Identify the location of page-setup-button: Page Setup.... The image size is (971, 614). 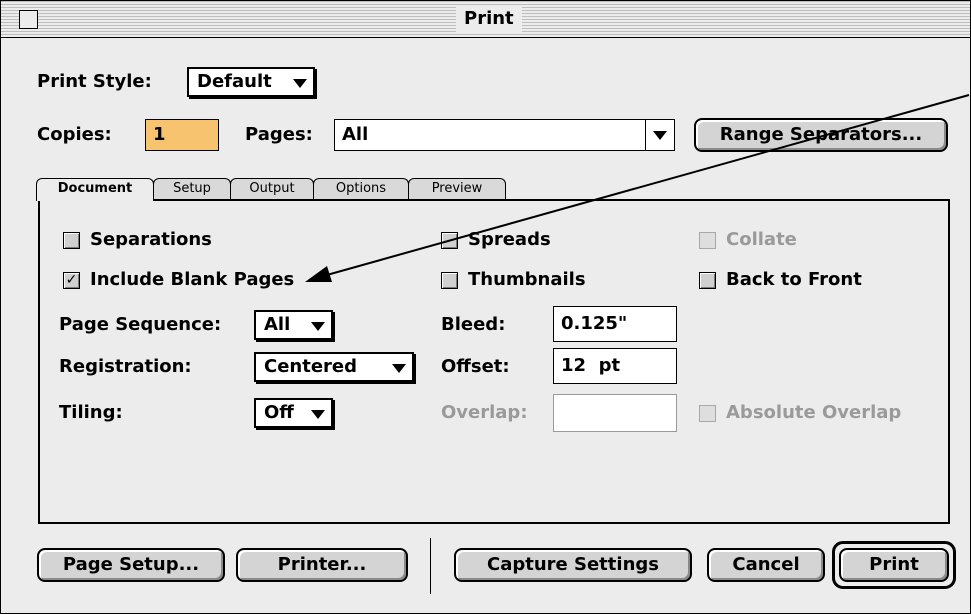
(131, 565).